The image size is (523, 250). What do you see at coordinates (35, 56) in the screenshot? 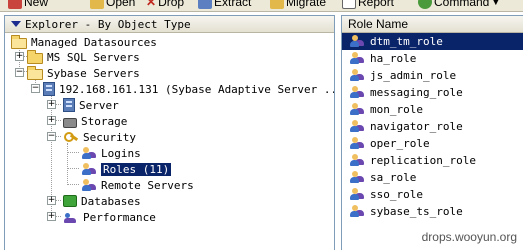
I see `folder-icon` at bounding box center [35, 56].